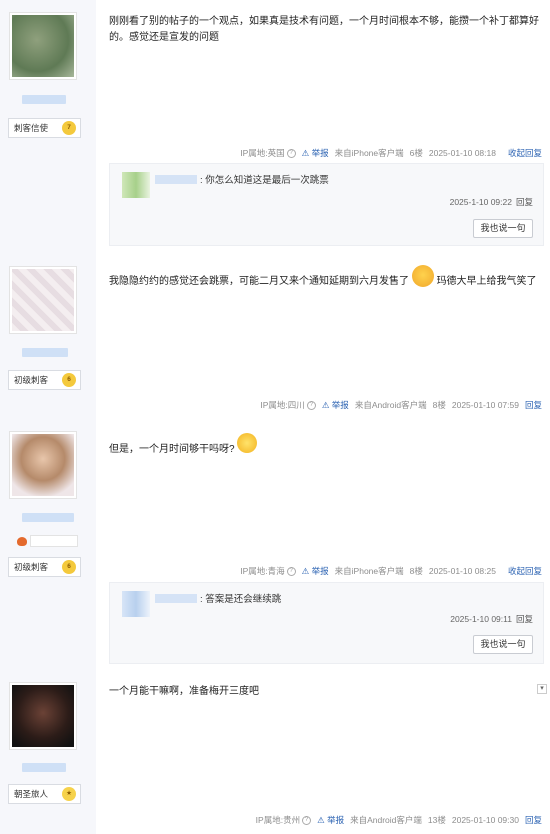 The image size is (550, 834). I want to click on reply-text: : 你怎么知道这是最后一次跳票, so click(264, 180).